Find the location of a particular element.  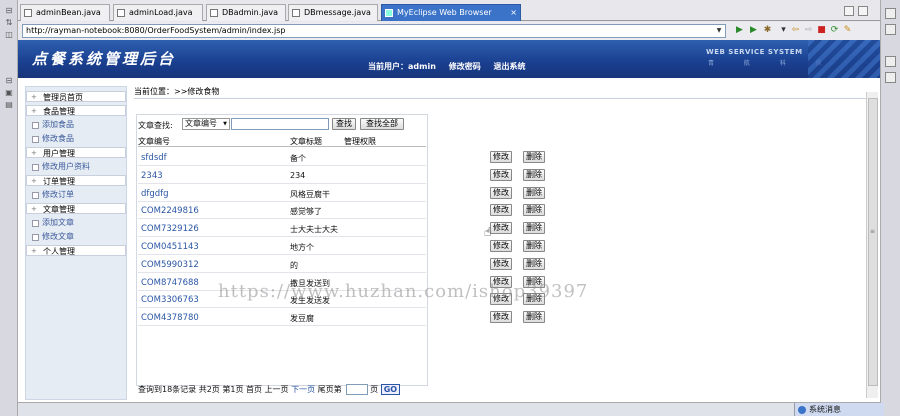

restore-view-icon is located at coordinates (890, 61).